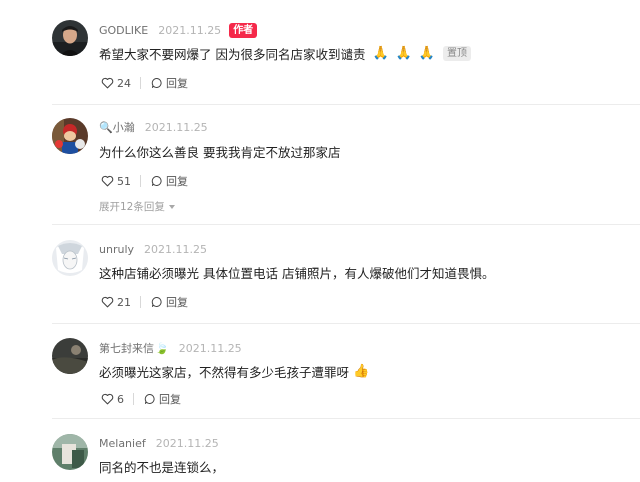 This screenshot has height=482, width=640. I want to click on comment-meta: unruly 2021.11.25, so click(153, 249).